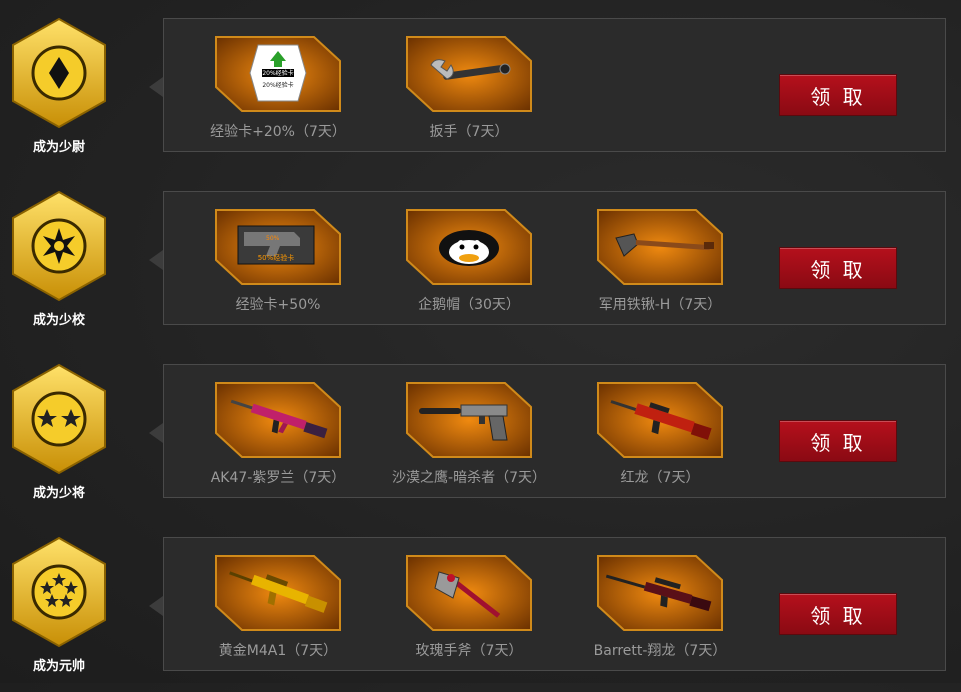  I want to click on shovel-icon, so click(660, 247).